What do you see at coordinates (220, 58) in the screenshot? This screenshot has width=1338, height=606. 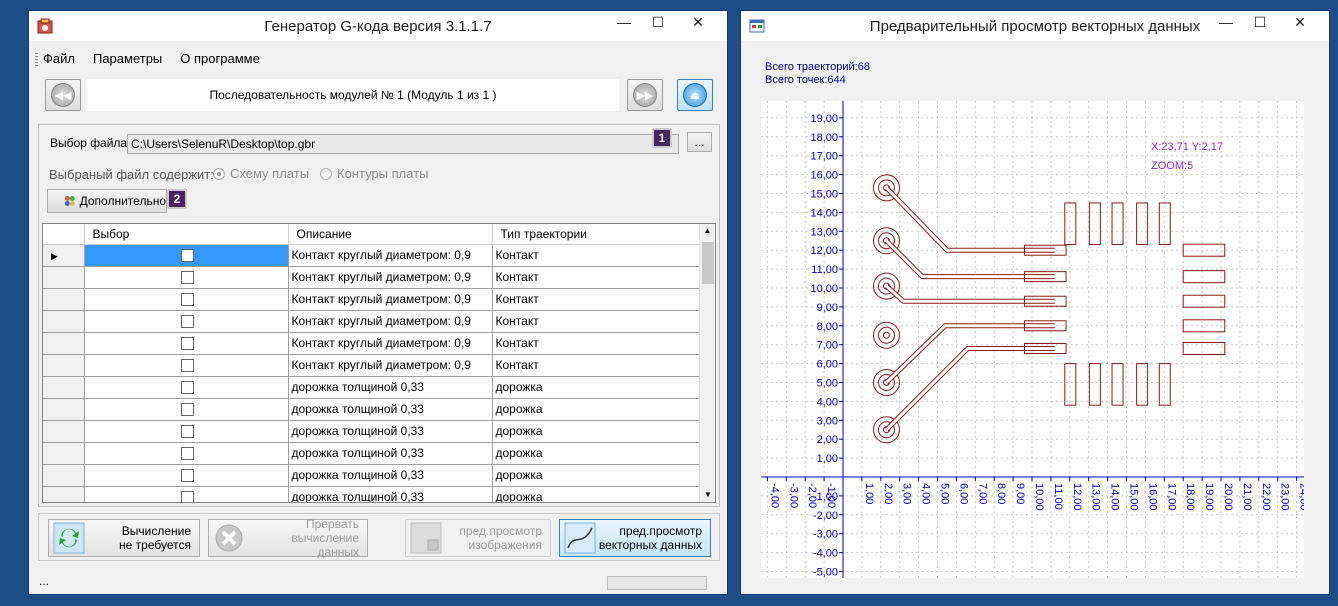 I see `menu-about: О программе` at bounding box center [220, 58].